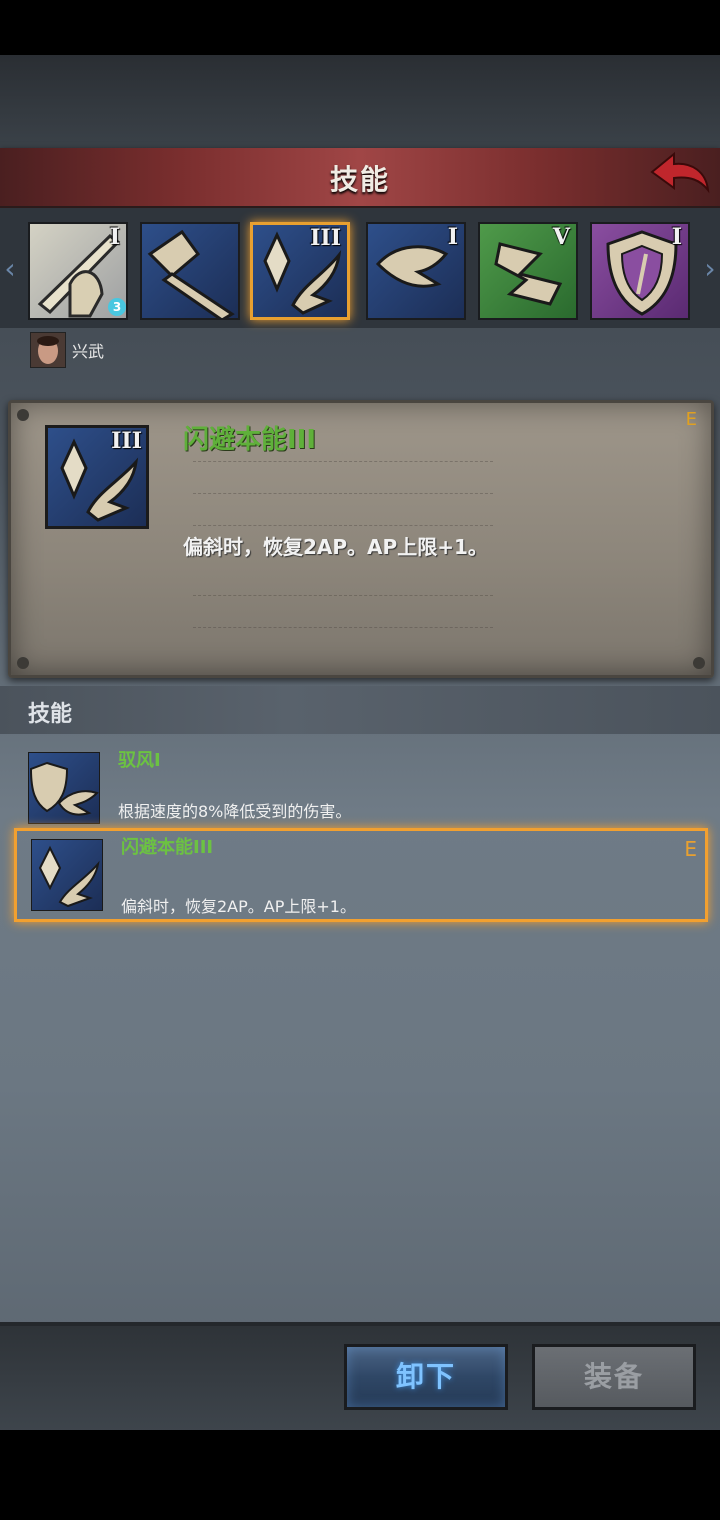  I want to click on slot-rank: V, so click(561, 237).